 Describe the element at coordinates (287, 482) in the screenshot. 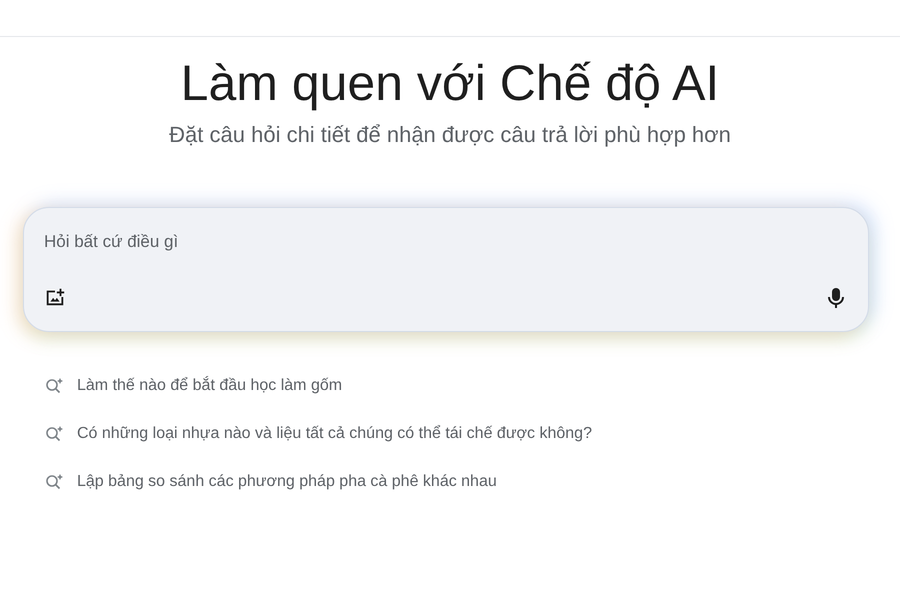

I see `suggestion-link: Lập bảng so sánh các phương pháp pha cà phê khác nhau` at that location.